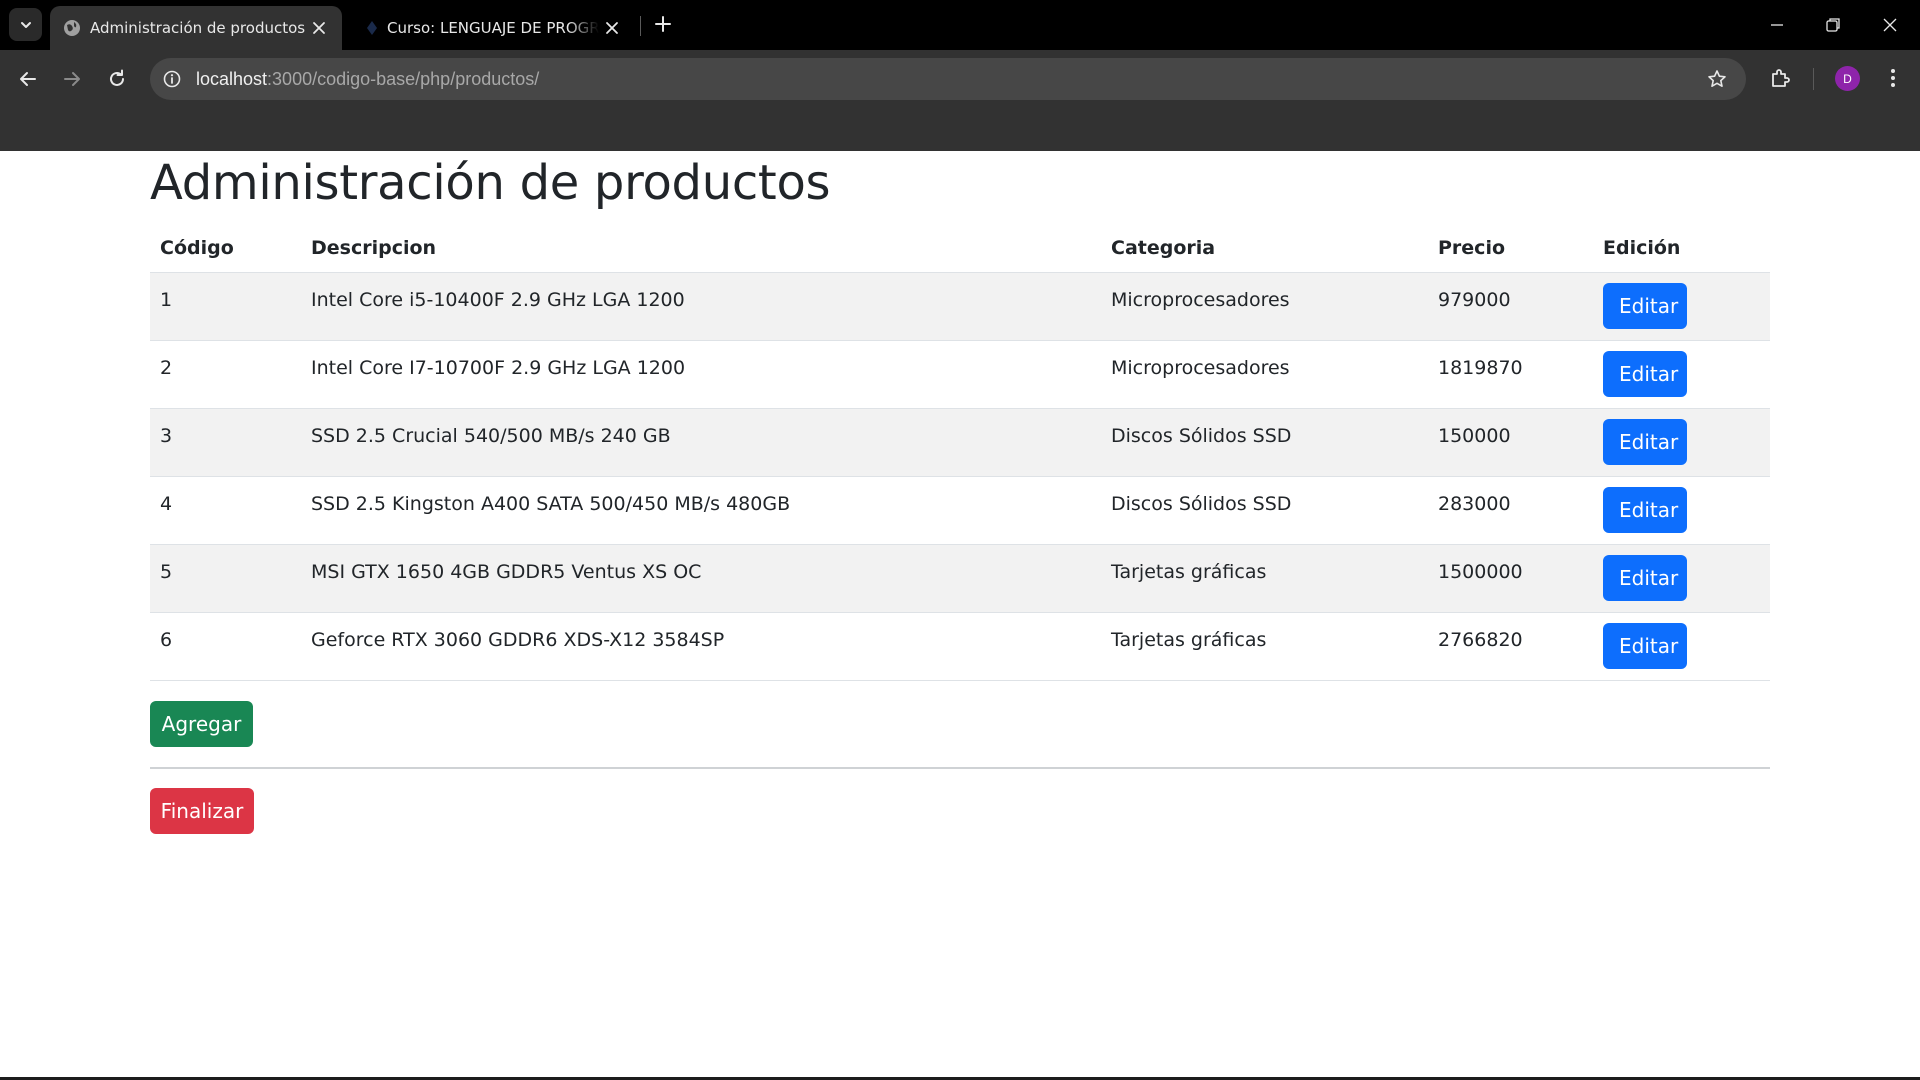 The width and height of the screenshot is (1920, 1080). What do you see at coordinates (403, 79) in the screenshot?
I see `url-path: :3000/codigo-base/php/productos/` at bounding box center [403, 79].